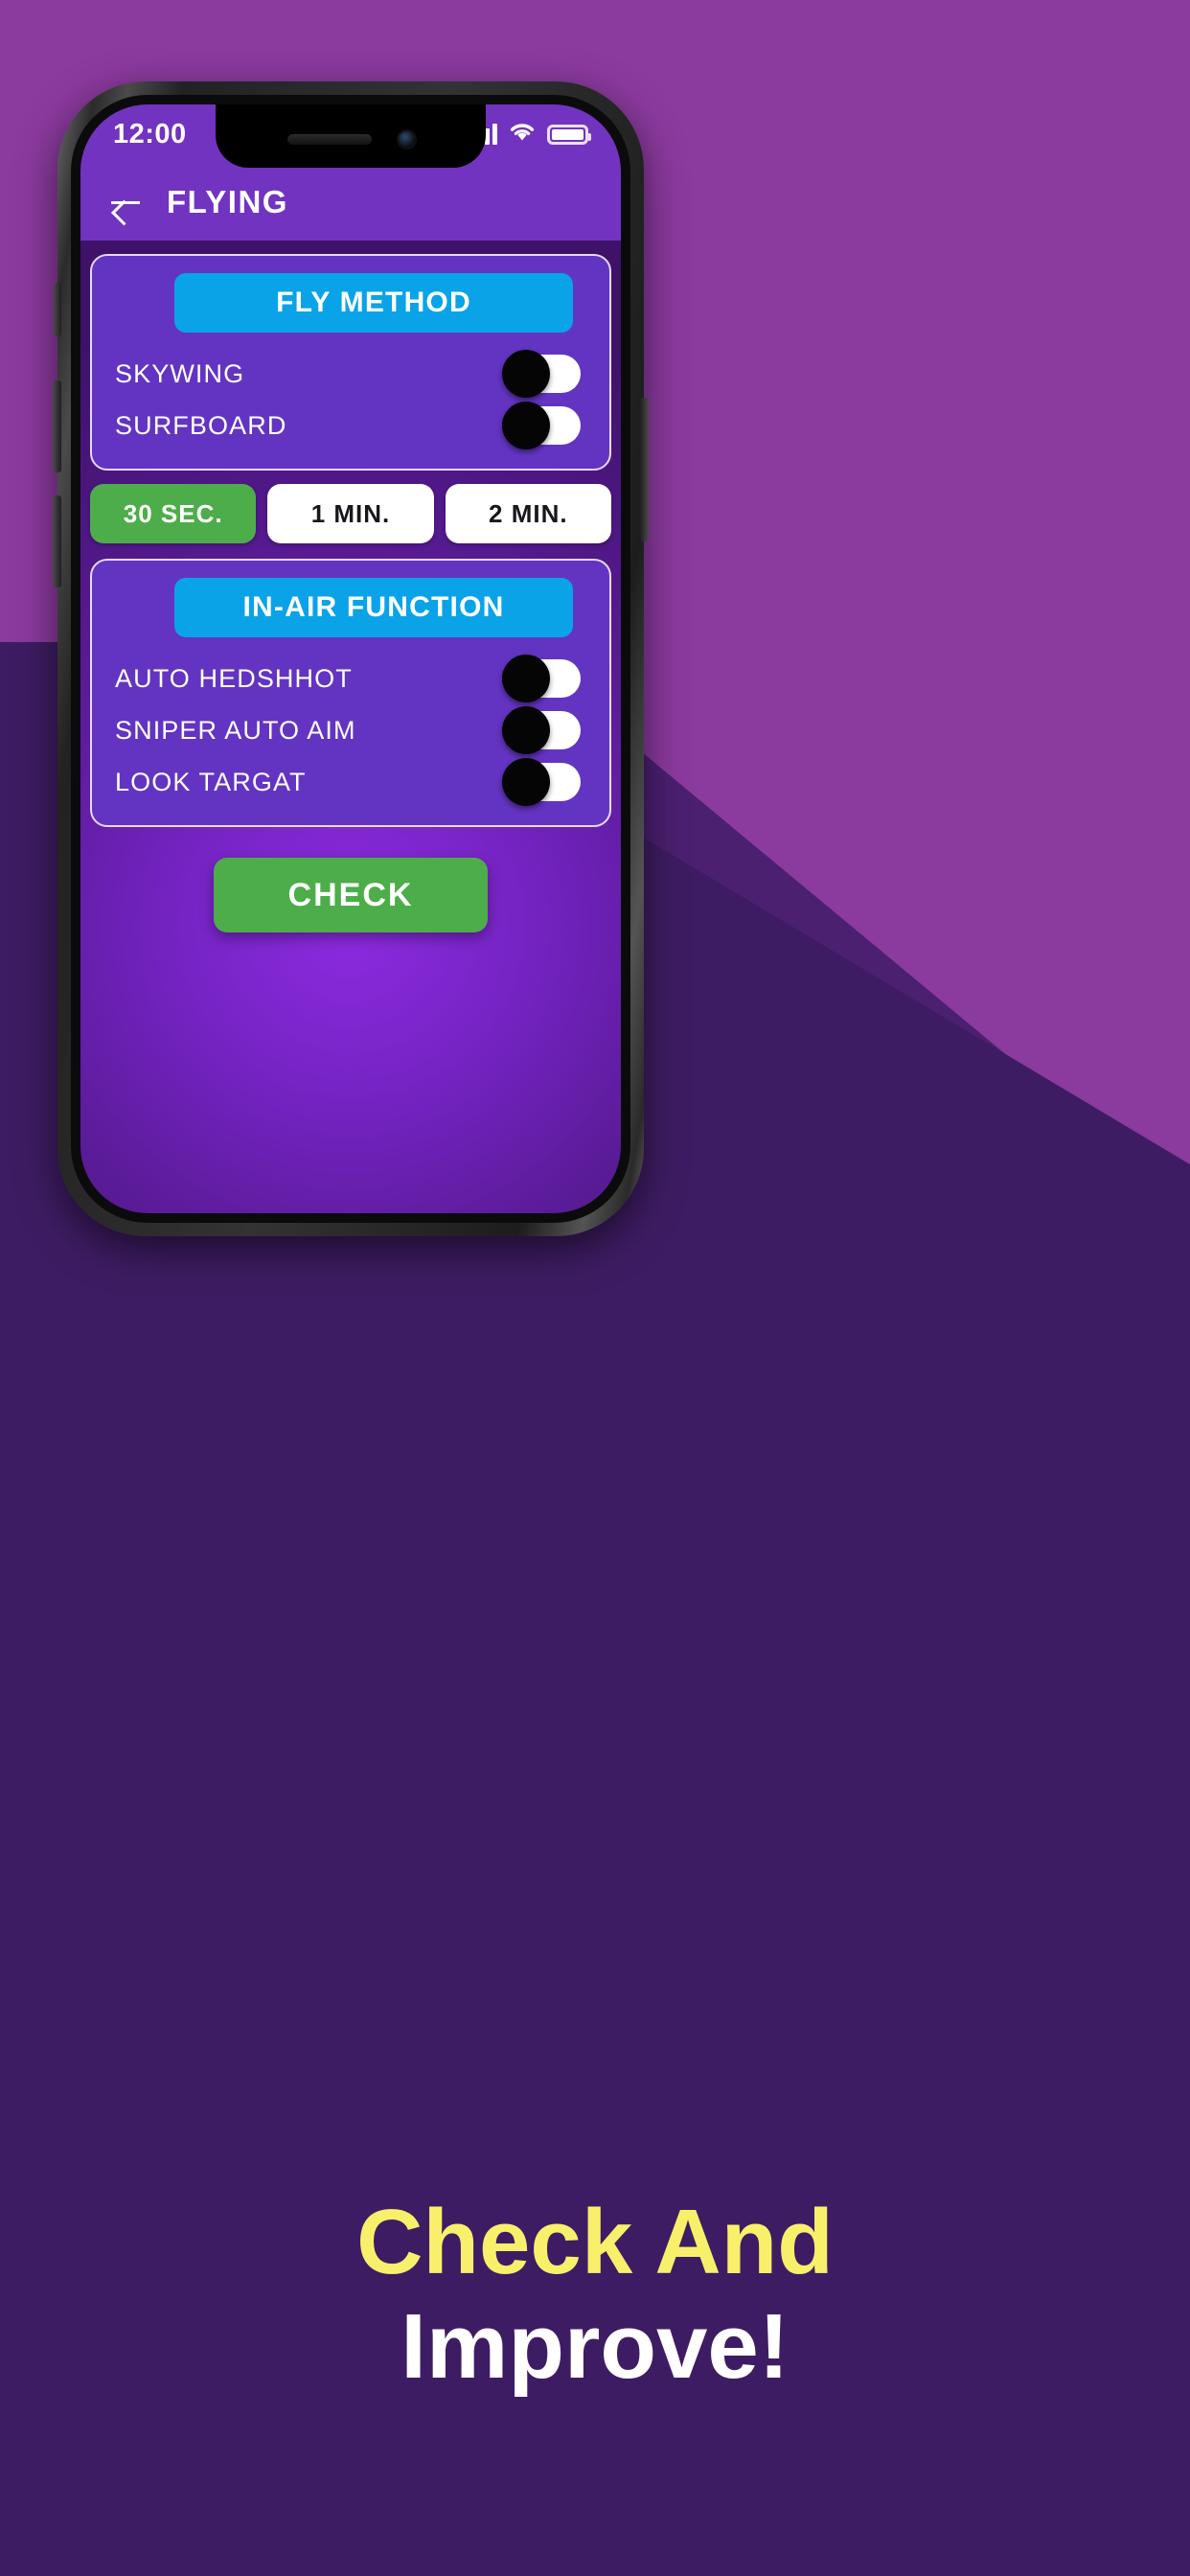  I want to click on battery-full-icon, so click(569, 134).